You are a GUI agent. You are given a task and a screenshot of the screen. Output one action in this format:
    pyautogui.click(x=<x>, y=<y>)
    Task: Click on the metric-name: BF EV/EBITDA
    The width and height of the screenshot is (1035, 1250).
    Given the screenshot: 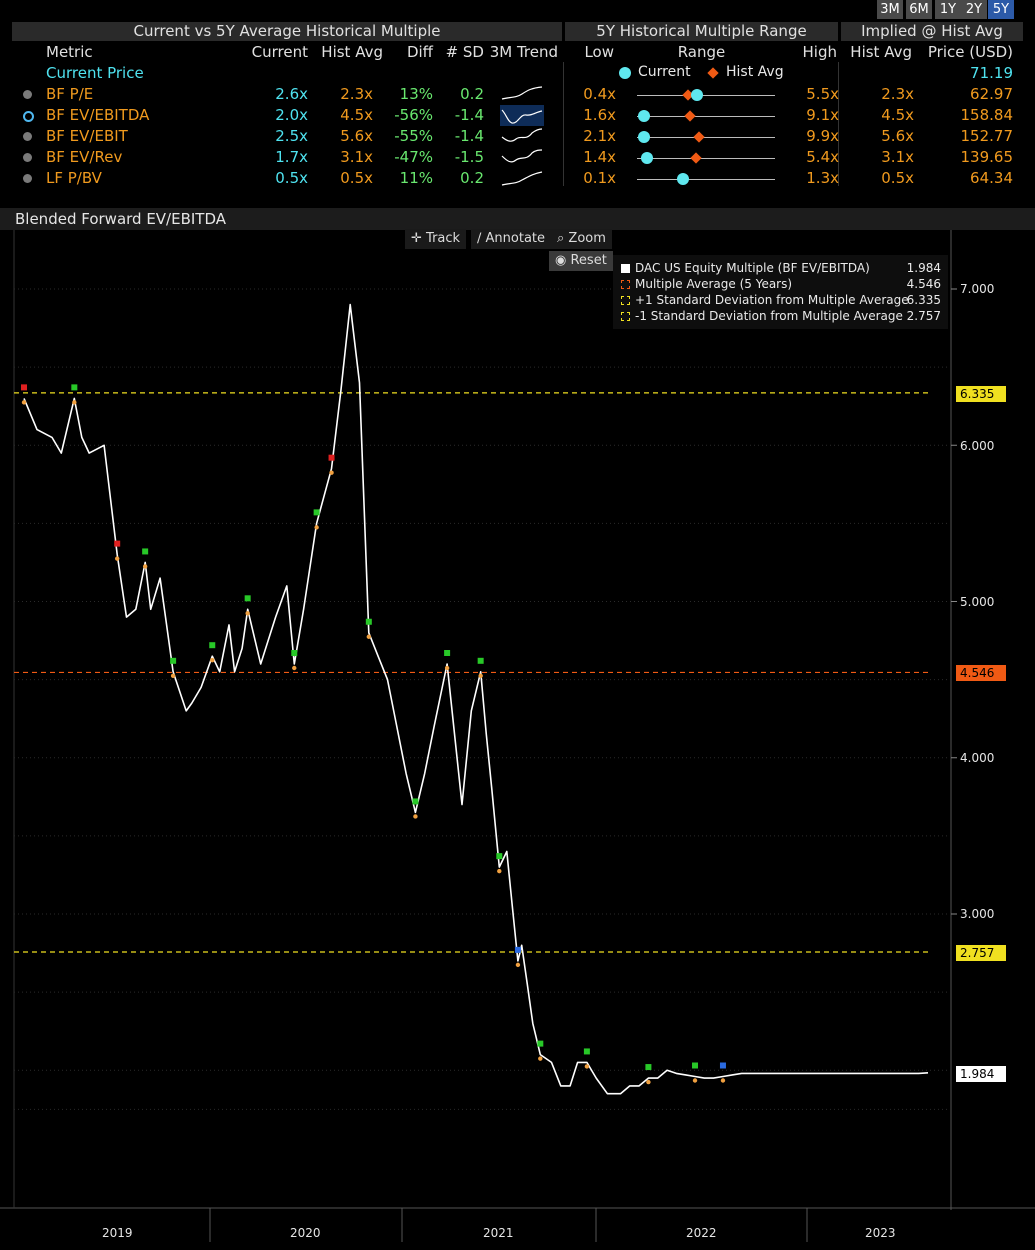 What is the action you would take?
    pyautogui.click(x=97, y=115)
    